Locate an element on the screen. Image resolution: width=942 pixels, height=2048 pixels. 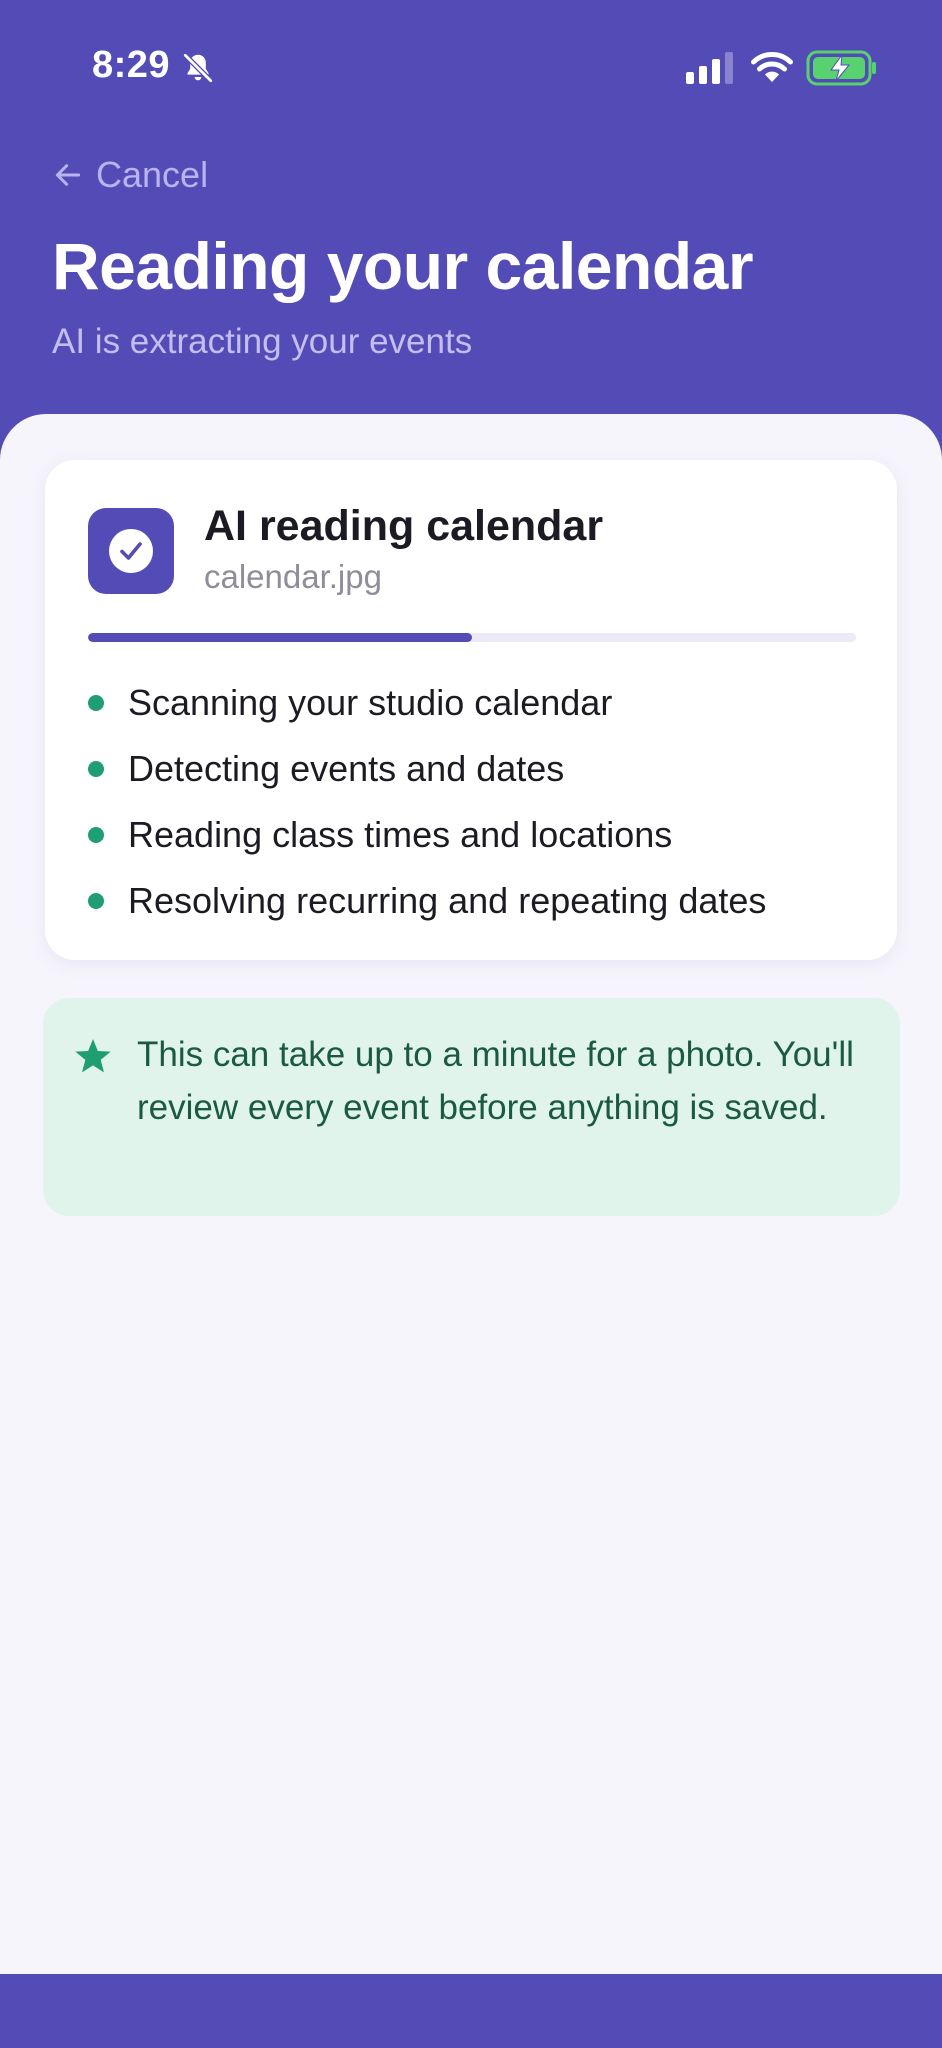
battery-charging-icon is located at coordinates (841, 68).